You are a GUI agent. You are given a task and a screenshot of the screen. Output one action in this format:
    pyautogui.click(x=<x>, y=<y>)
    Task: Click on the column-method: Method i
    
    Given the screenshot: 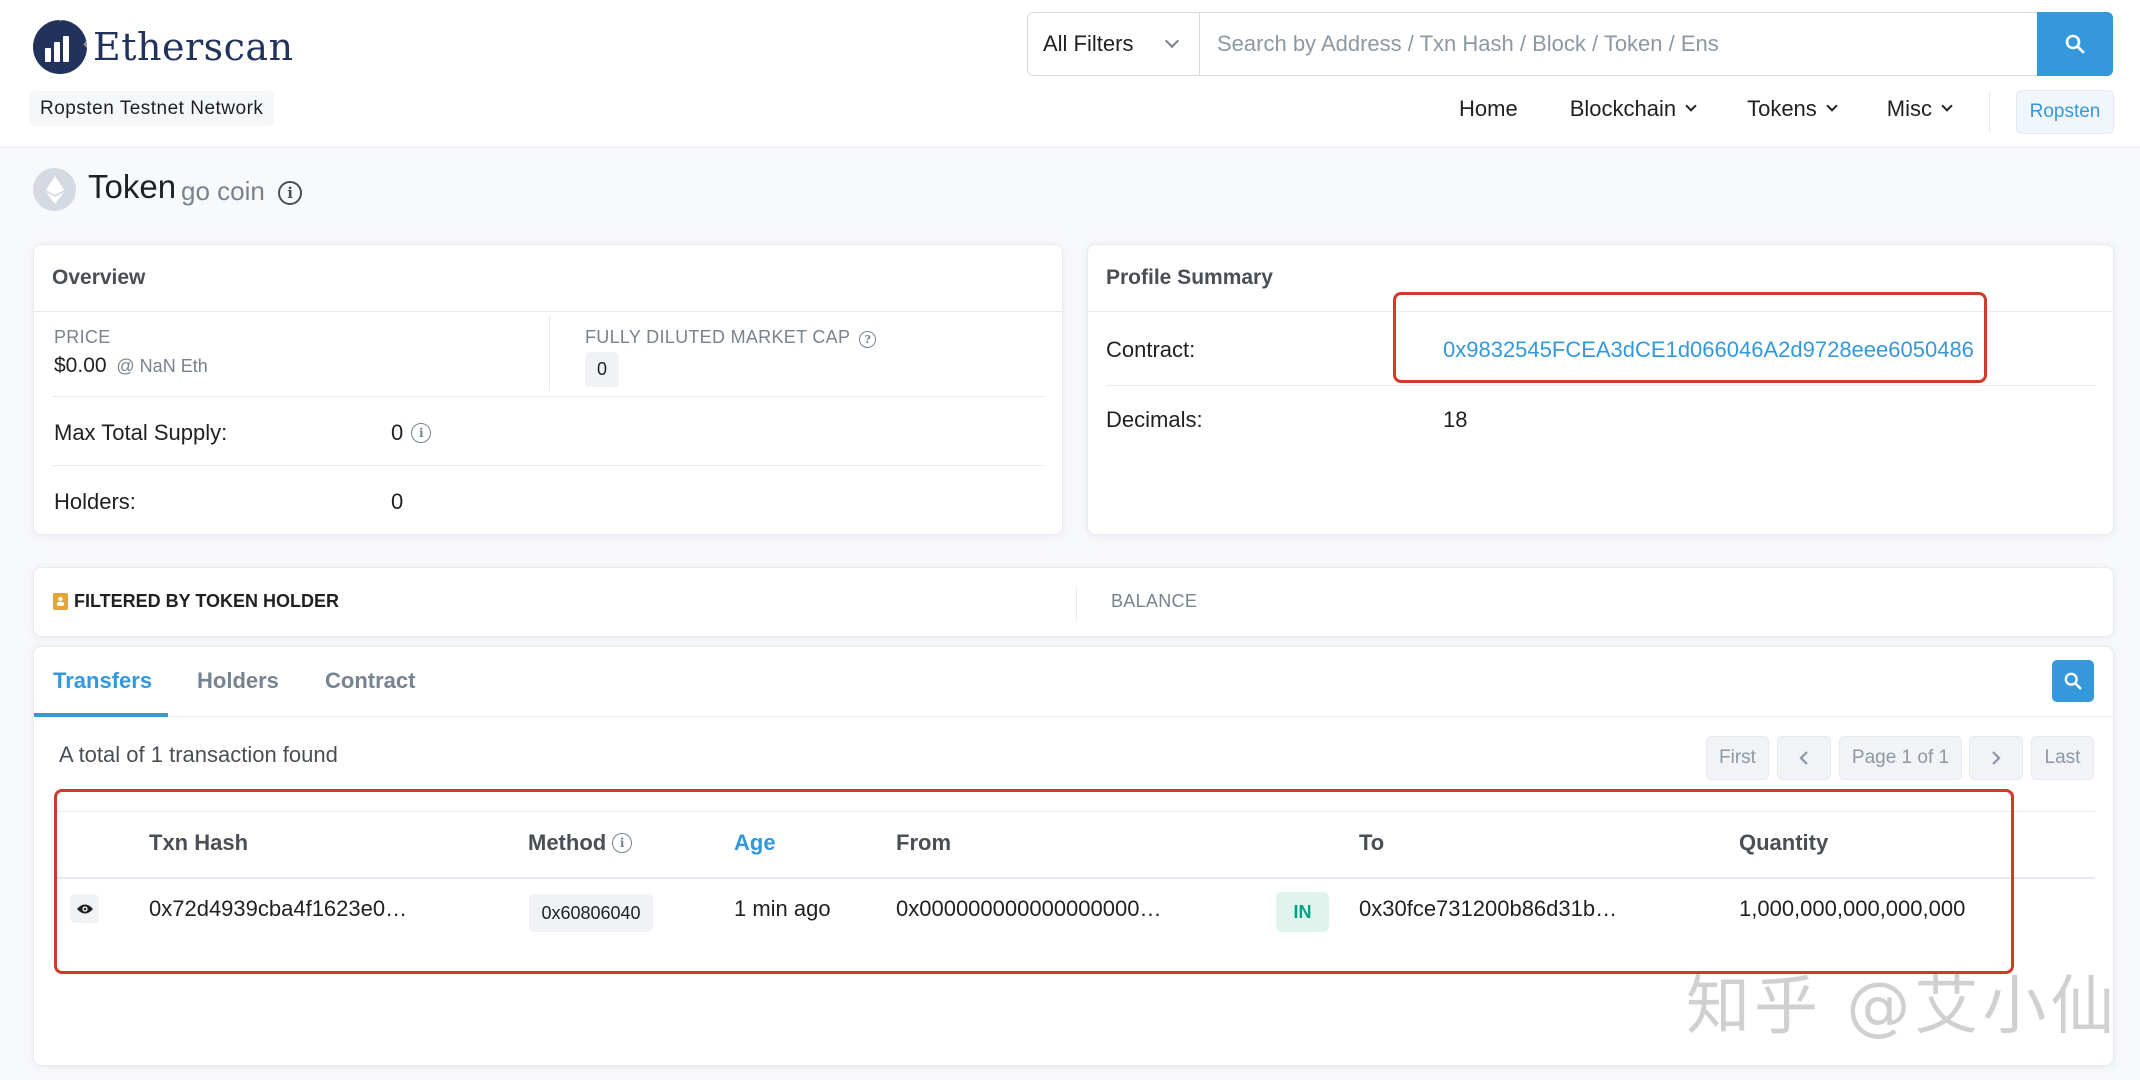 What is the action you would take?
    pyautogui.click(x=580, y=843)
    